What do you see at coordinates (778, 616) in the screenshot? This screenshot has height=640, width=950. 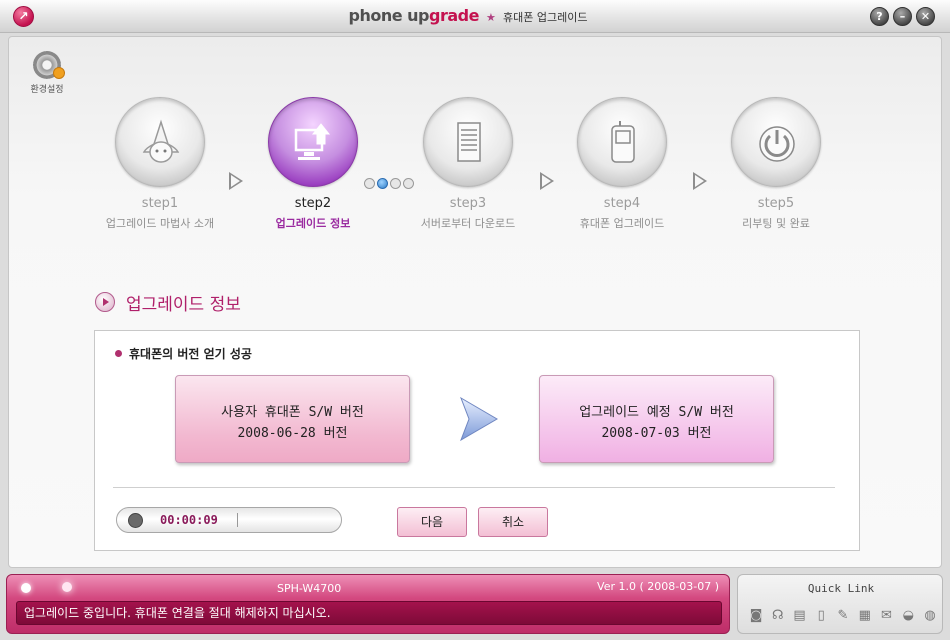 I see `headset-icon: ☊` at bounding box center [778, 616].